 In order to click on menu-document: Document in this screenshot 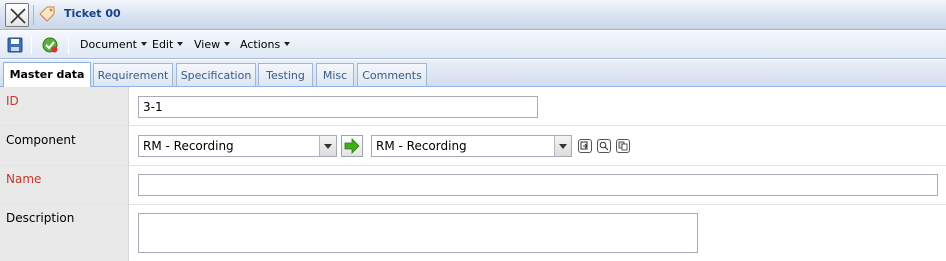, I will do `click(113, 44)`.